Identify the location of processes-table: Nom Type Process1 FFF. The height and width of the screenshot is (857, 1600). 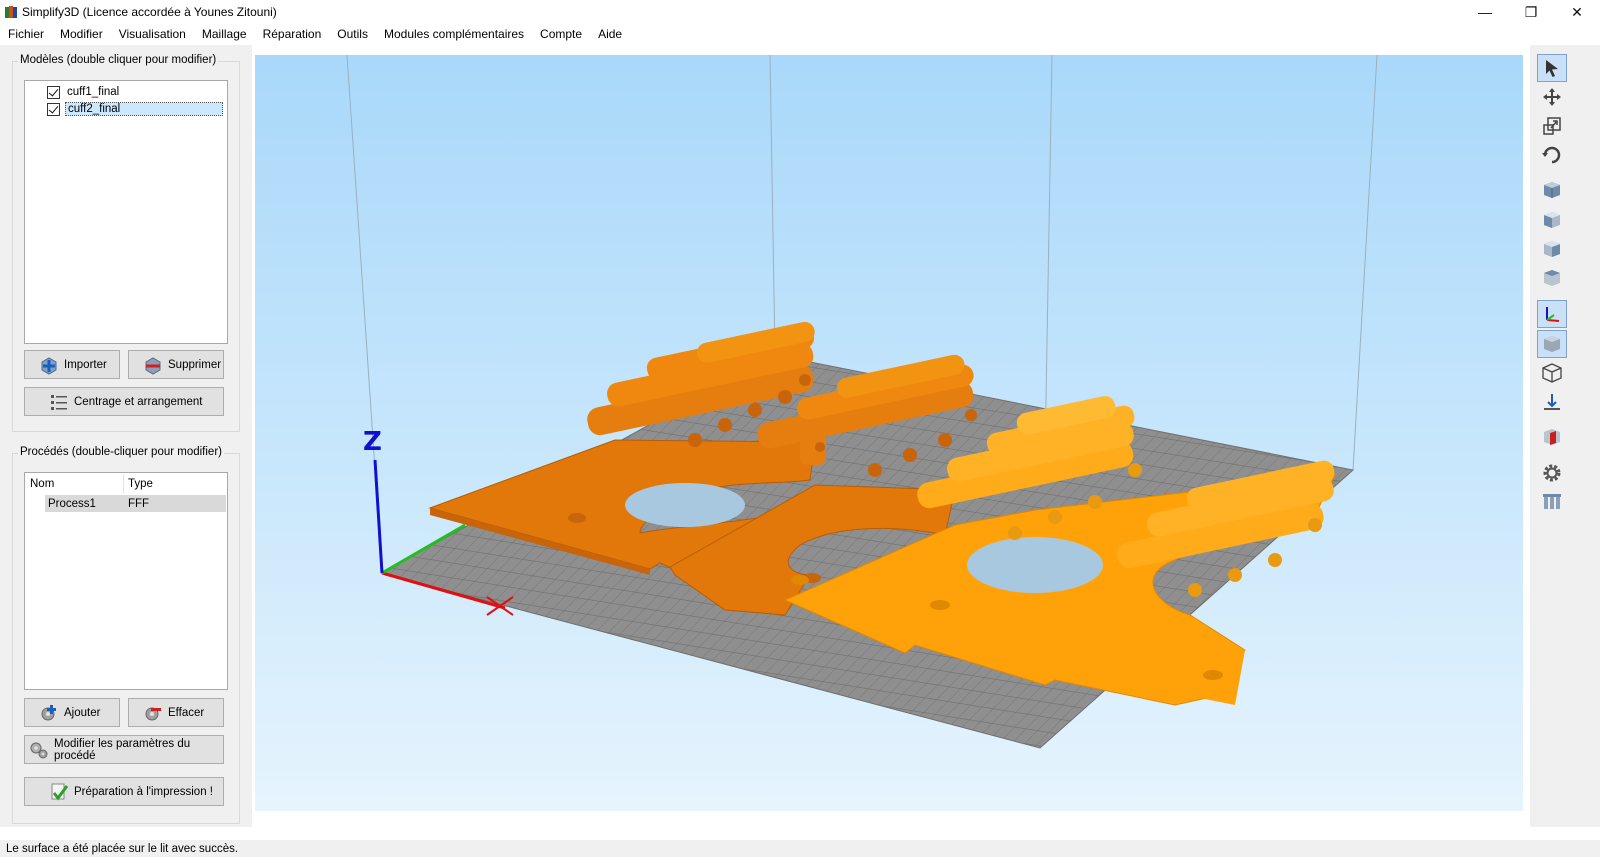
(126, 581).